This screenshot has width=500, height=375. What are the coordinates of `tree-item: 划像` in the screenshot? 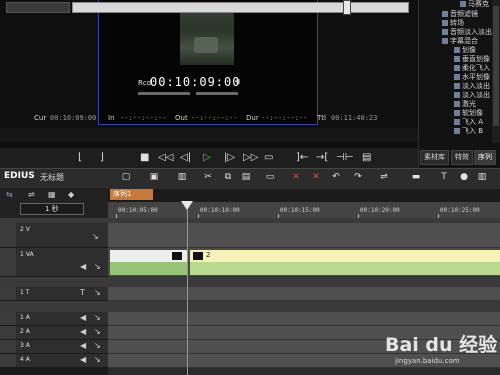 It's located at (465, 50).